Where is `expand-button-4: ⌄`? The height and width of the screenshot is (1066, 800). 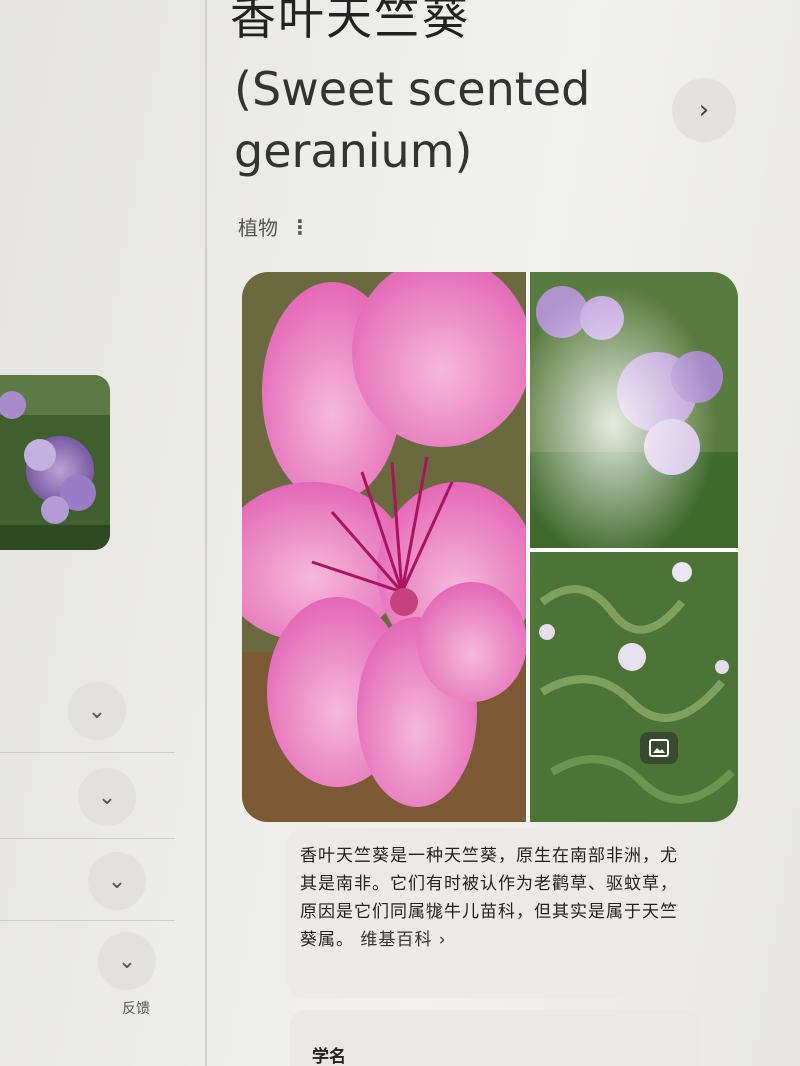 expand-button-4: ⌄ is located at coordinates (127, 961).